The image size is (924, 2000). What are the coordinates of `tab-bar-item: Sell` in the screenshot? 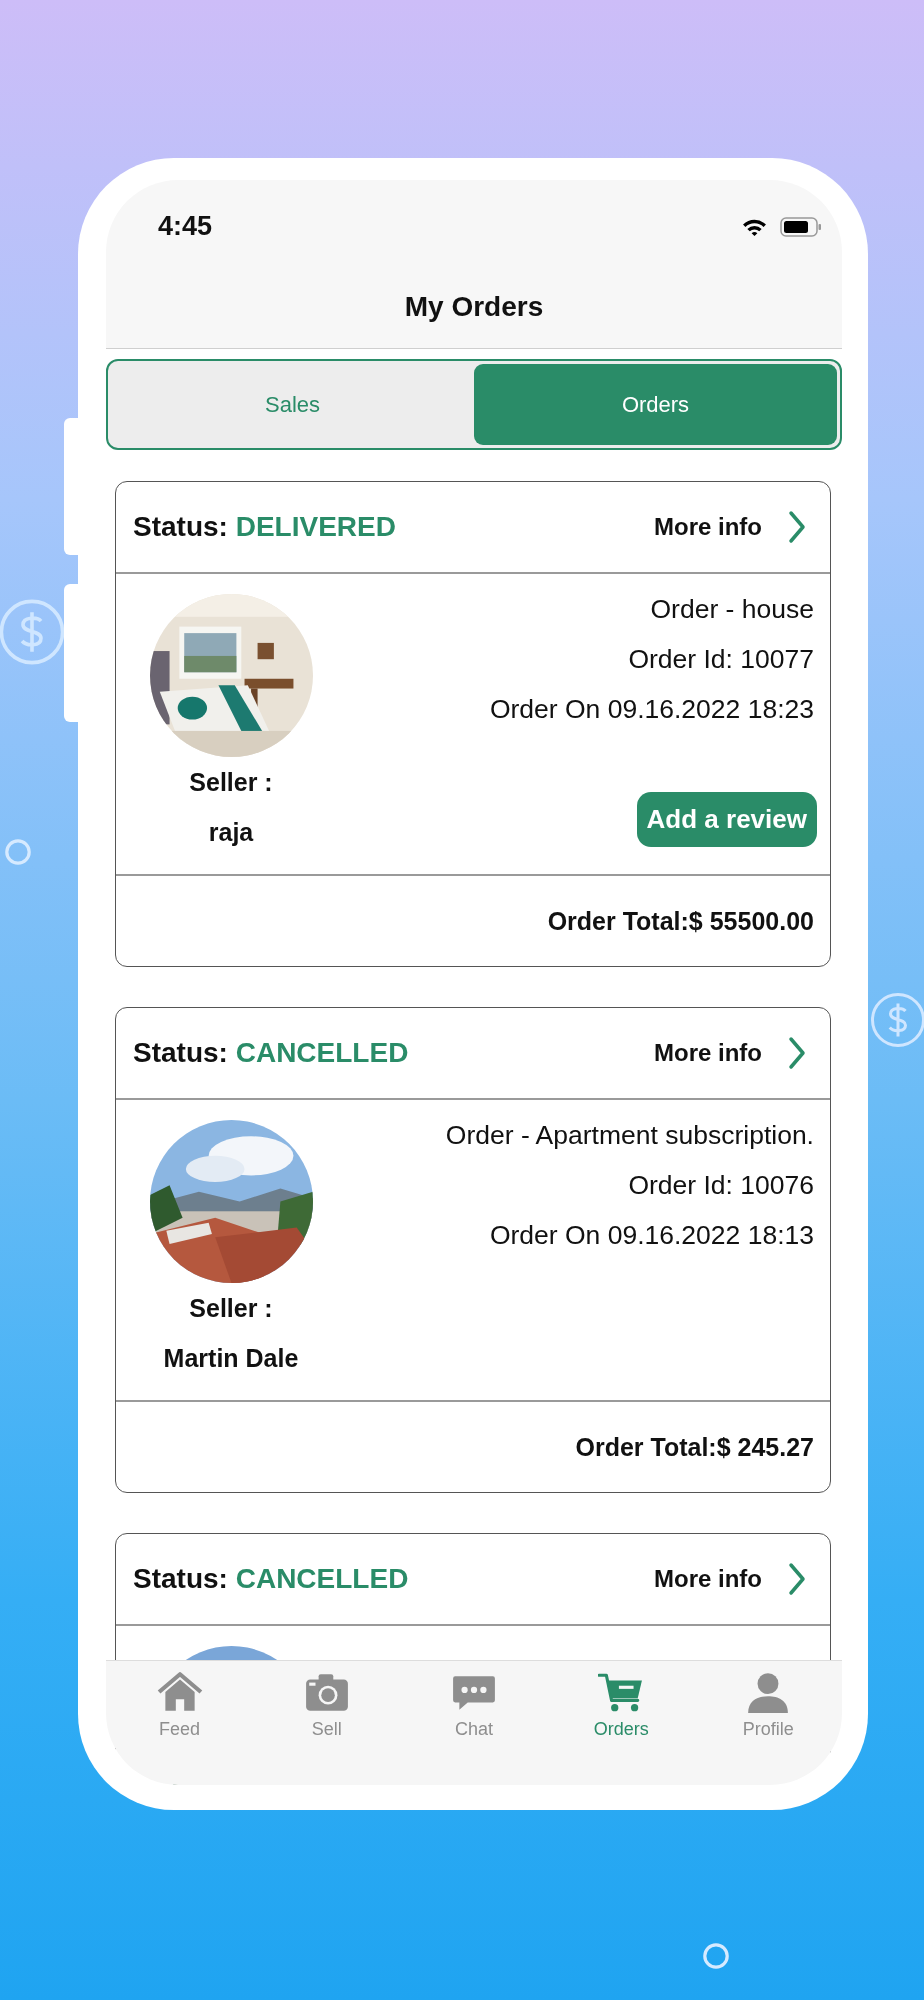 It's located at (326, 1711).